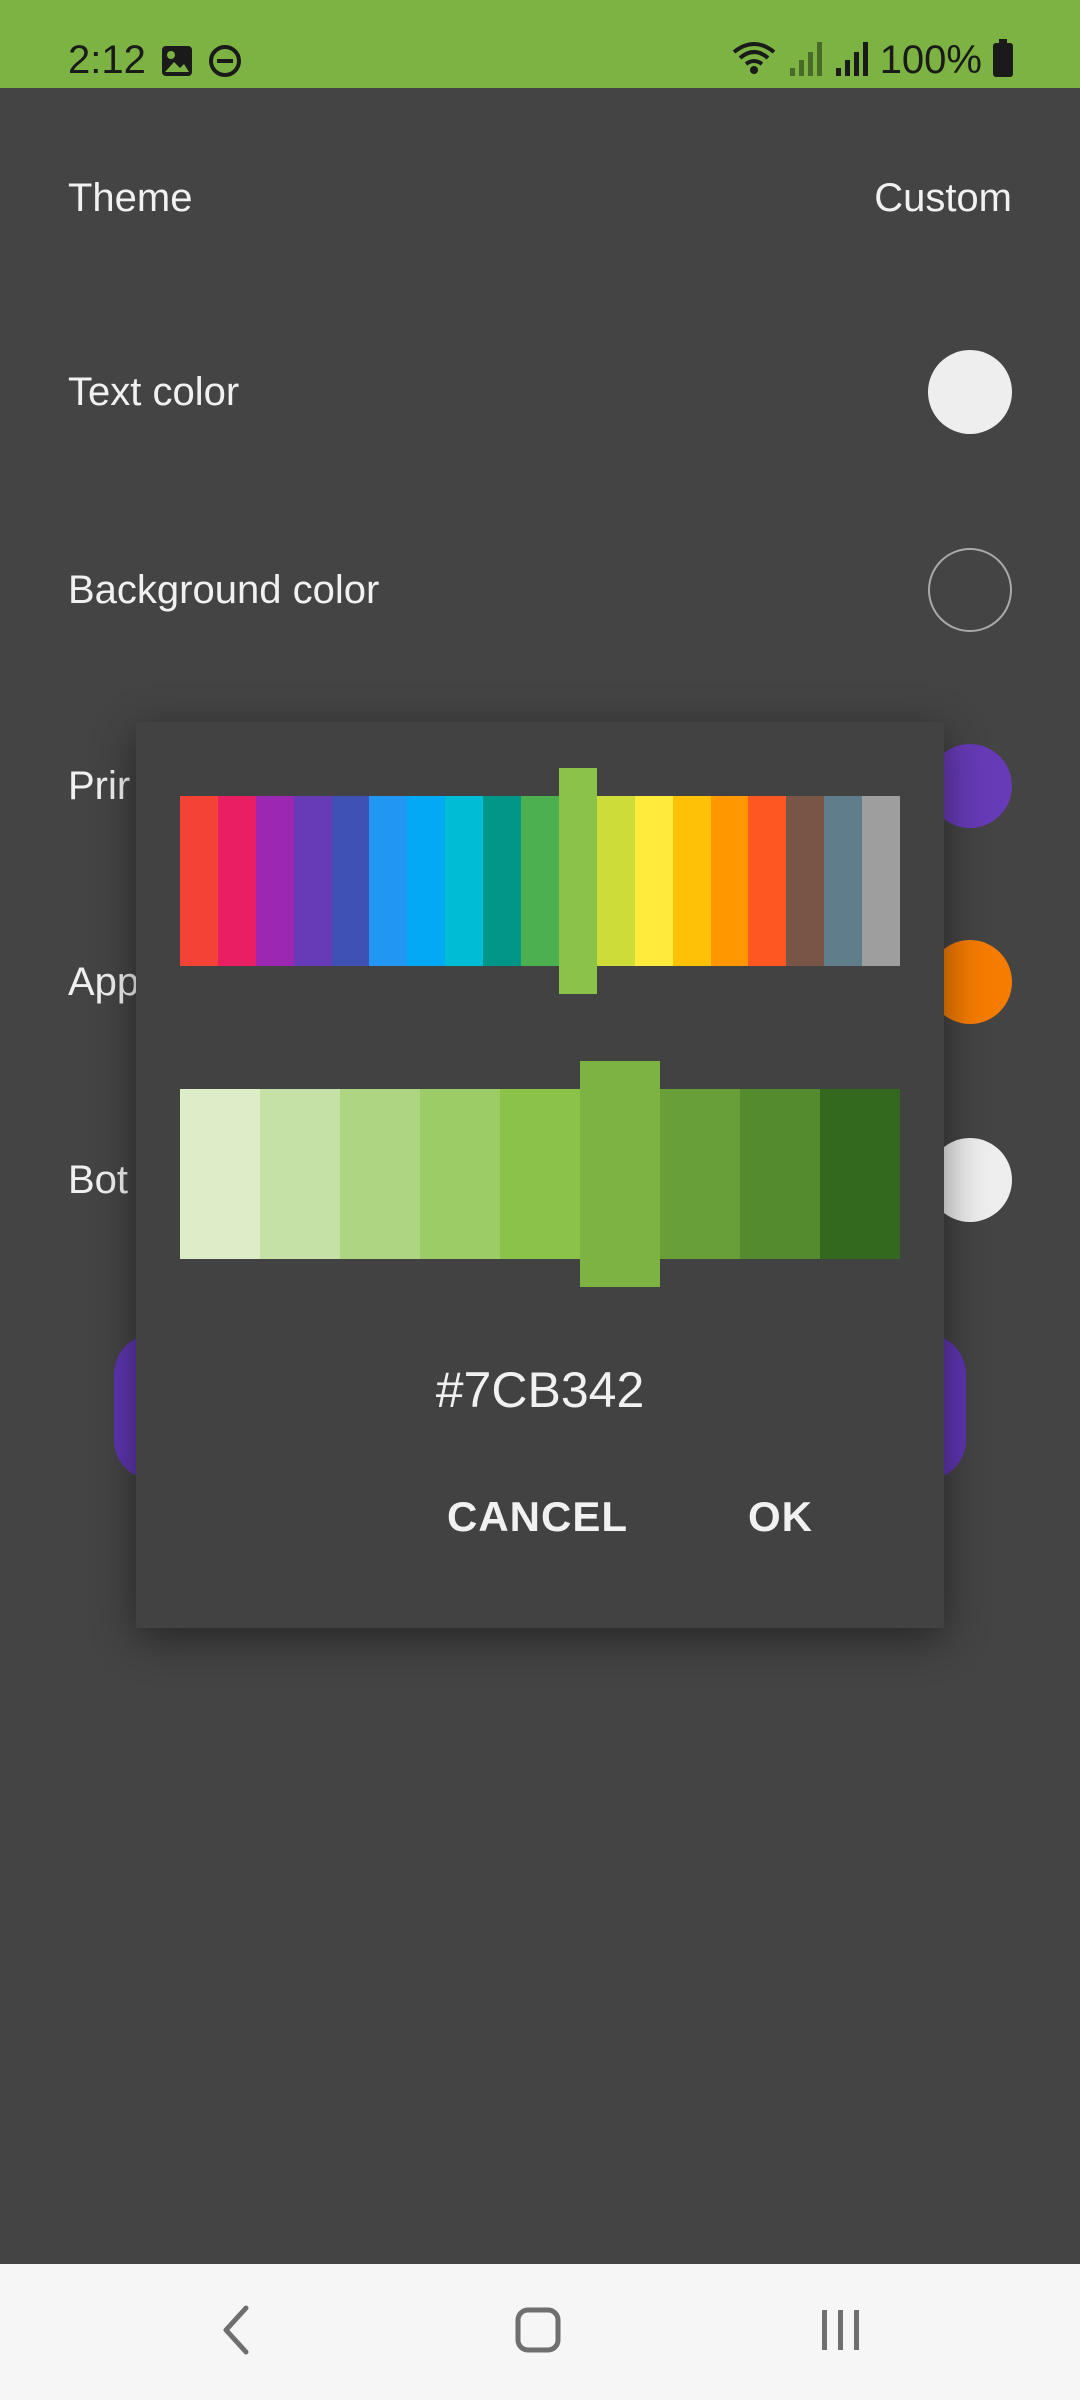 This screenshot has height=2400, width=1080. What do you see at coordinates (540, 44) in the screenshot?
I see `status-bar: 2:12 100%` at bounding box center [540, 44].